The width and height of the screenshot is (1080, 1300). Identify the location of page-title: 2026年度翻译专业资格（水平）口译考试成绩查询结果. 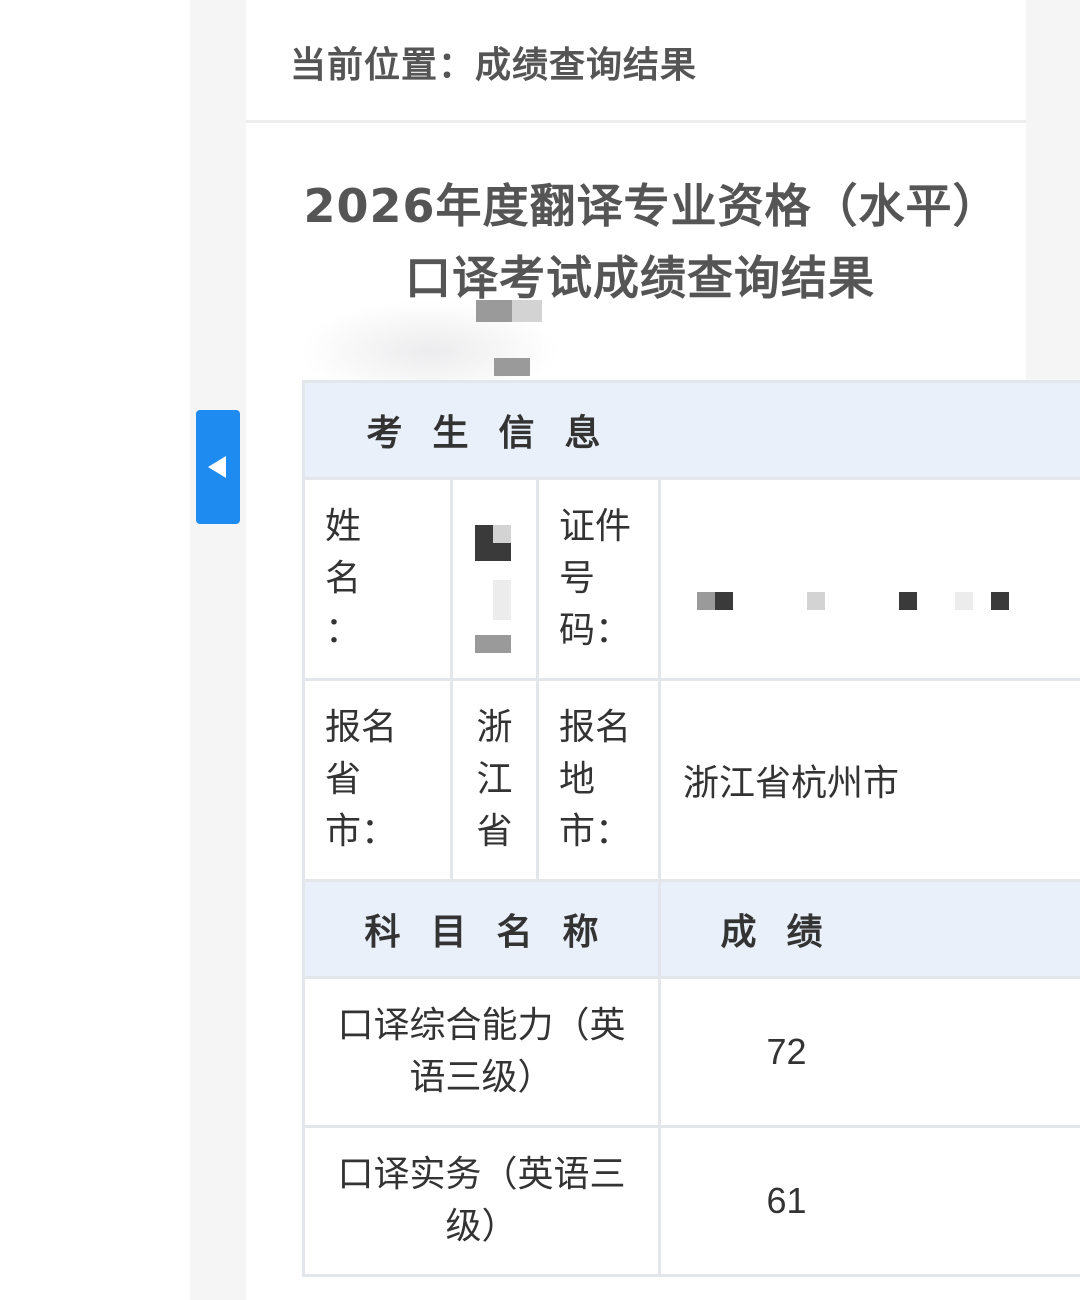
(640, 242).